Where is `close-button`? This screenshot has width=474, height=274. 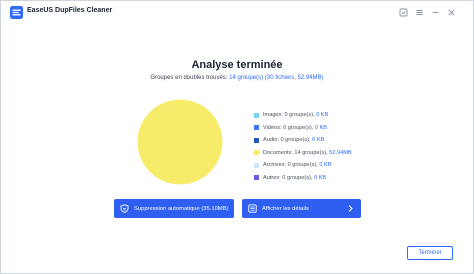
close-button is located at coordinates (451, 12).